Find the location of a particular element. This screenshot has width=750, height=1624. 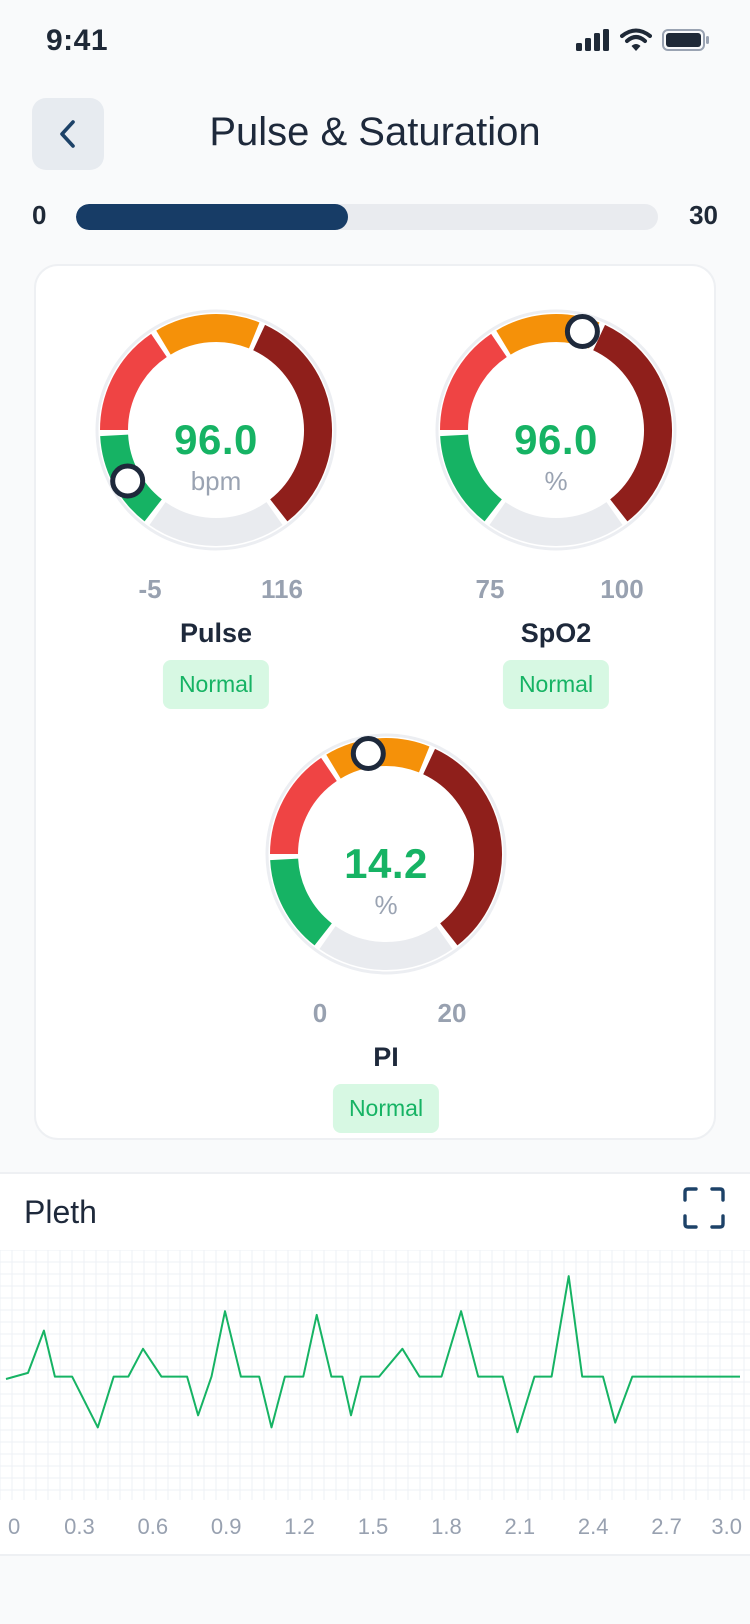

spo2-gauge: 96.0 % 75 100 SpO2 Normal is located at coordinates (556, 499).